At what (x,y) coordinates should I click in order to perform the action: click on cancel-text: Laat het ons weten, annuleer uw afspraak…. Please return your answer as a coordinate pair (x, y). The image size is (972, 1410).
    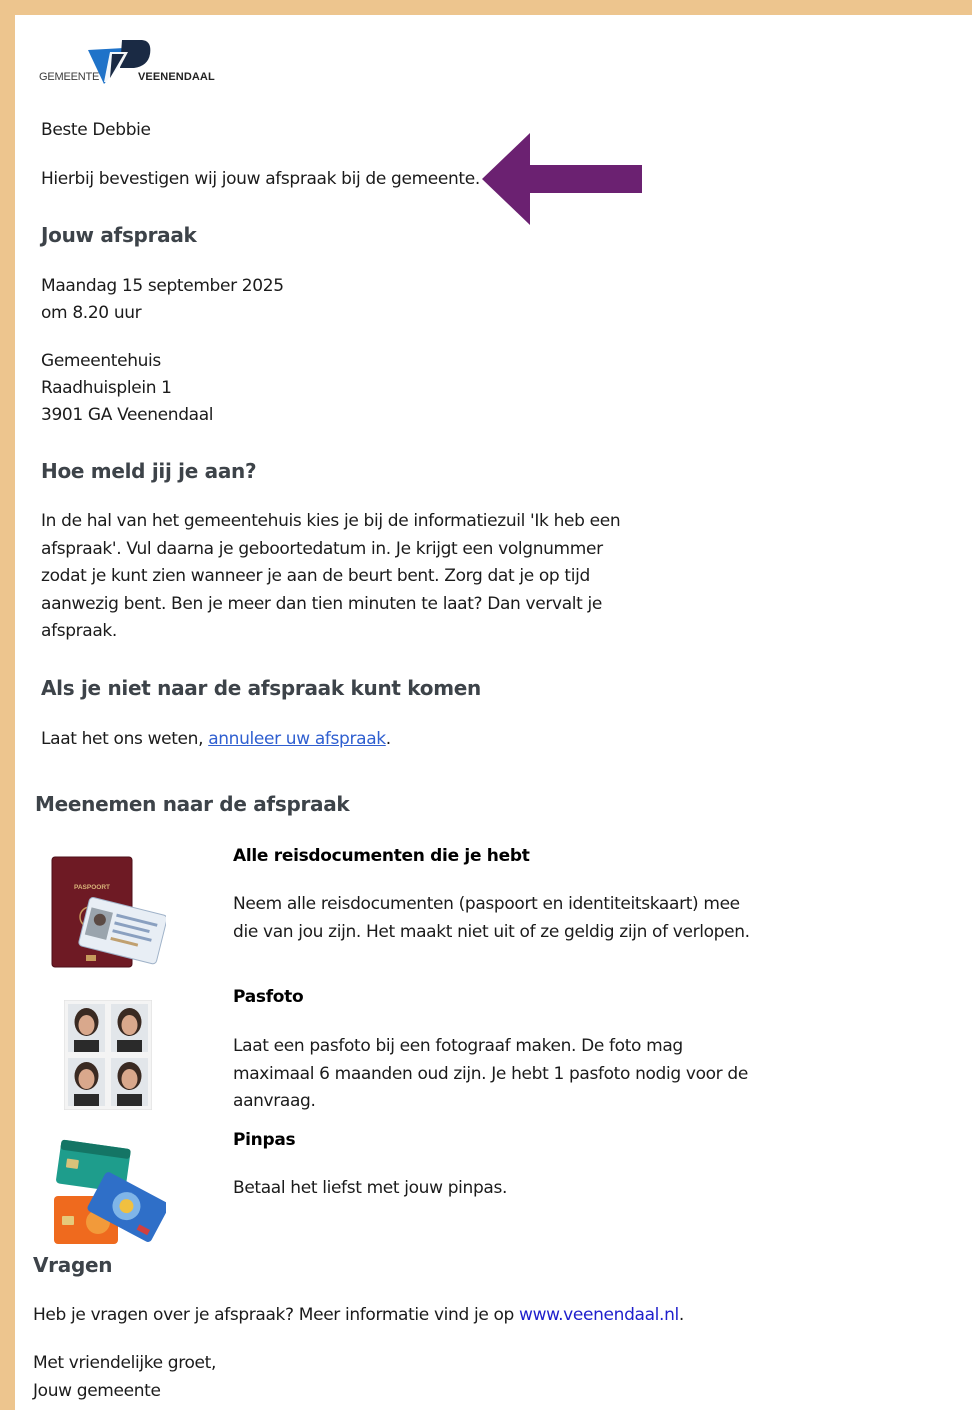
    Looking at the image, I should click on (216, 739).